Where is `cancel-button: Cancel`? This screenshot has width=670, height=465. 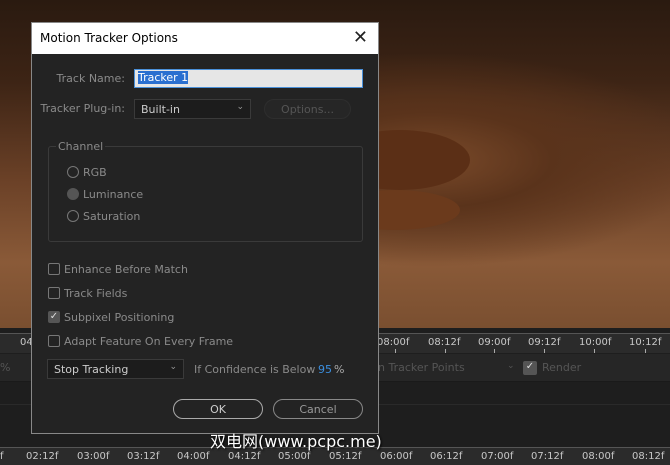 cancel-button: Cancel is located at coordinates (318, 409).